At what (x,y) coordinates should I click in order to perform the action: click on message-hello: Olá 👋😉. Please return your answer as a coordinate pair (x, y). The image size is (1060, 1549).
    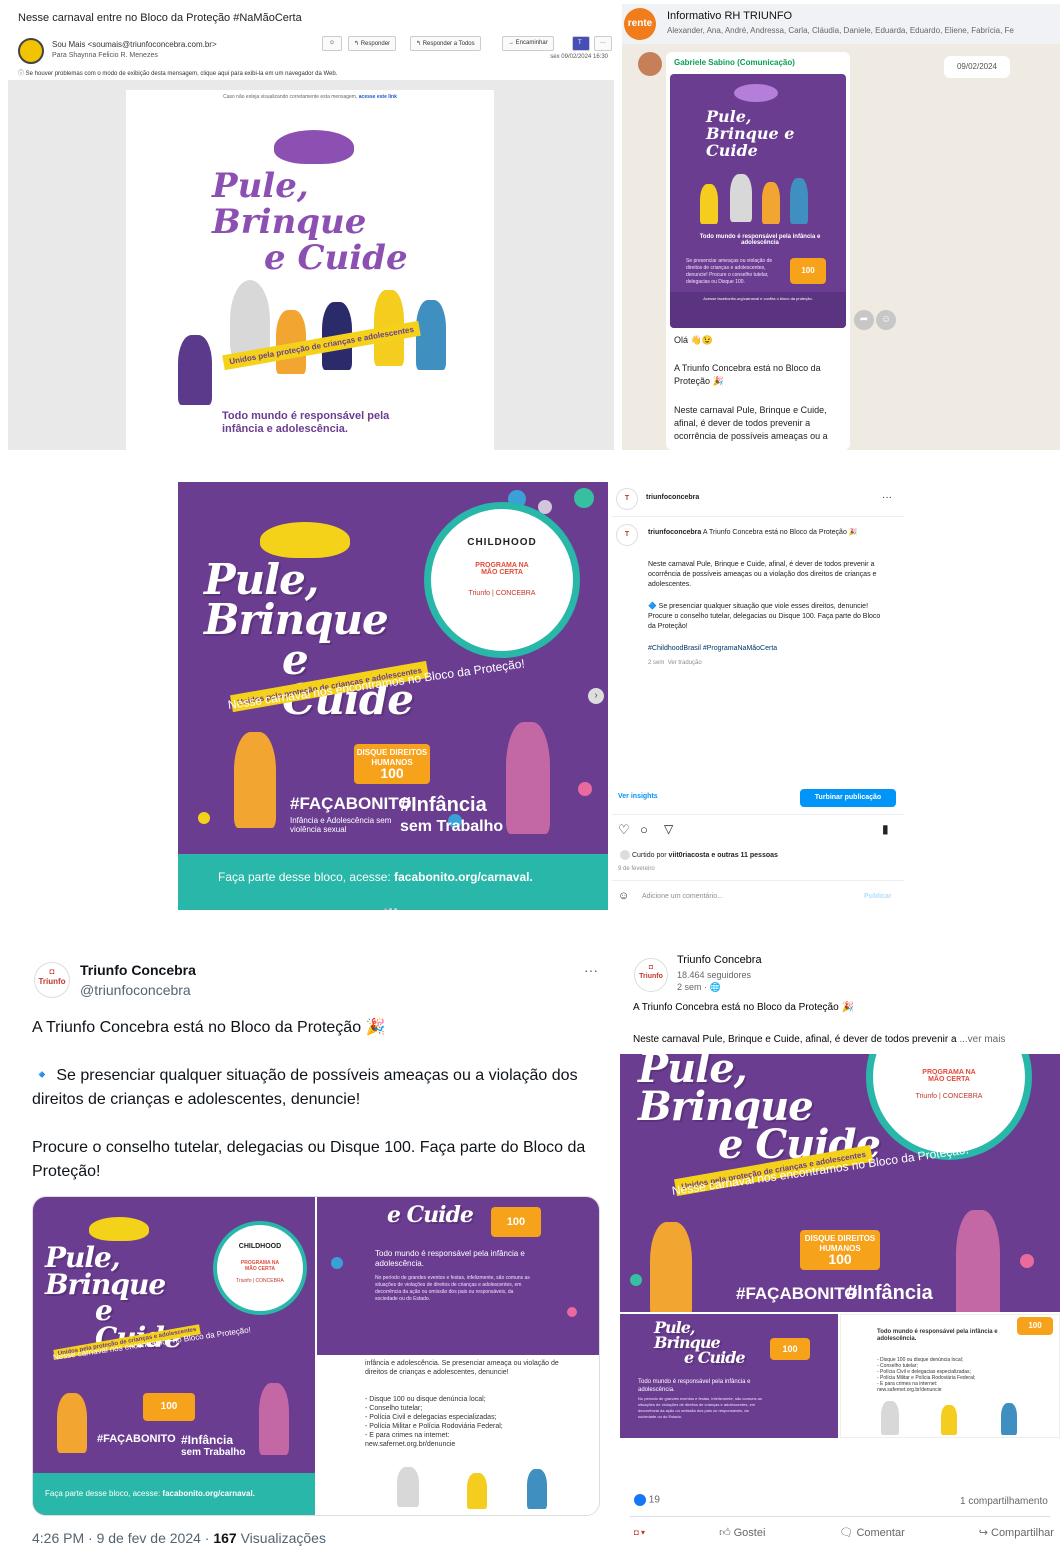
    Looking at the image, I should click on (693, 340).